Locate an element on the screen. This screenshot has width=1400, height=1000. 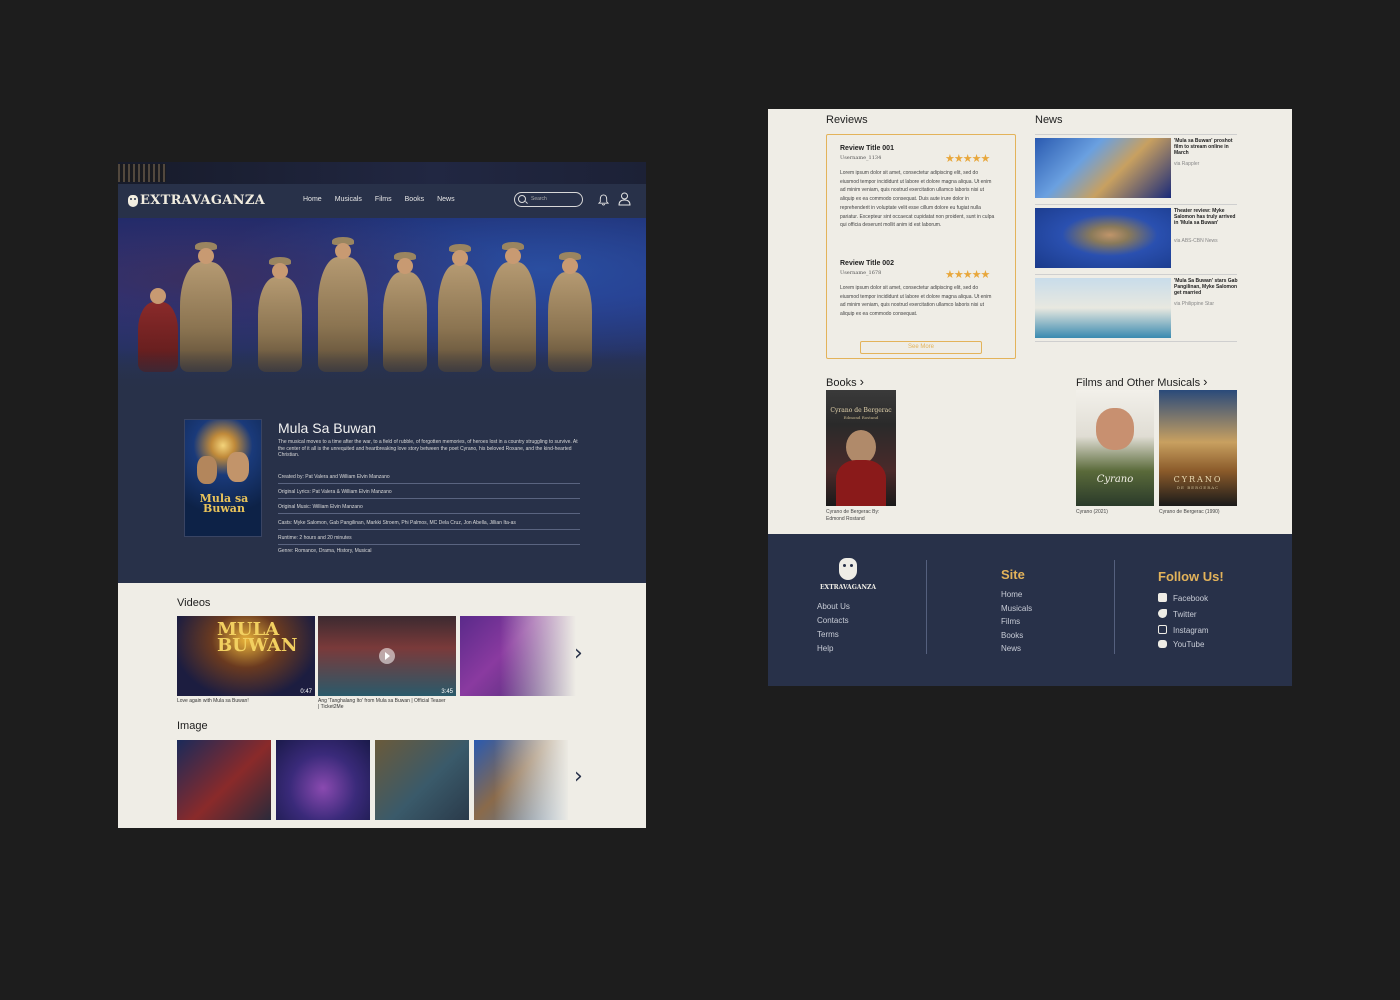
footer-youtube: YouTube is located at coordinates (1181, 644).